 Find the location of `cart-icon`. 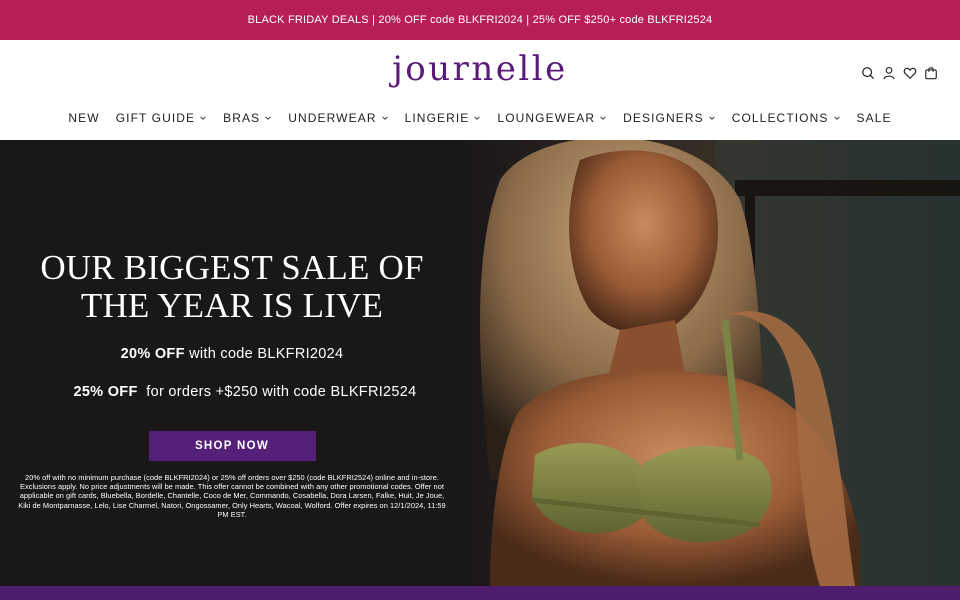

cart-icon is located at coordinates (931, 73).